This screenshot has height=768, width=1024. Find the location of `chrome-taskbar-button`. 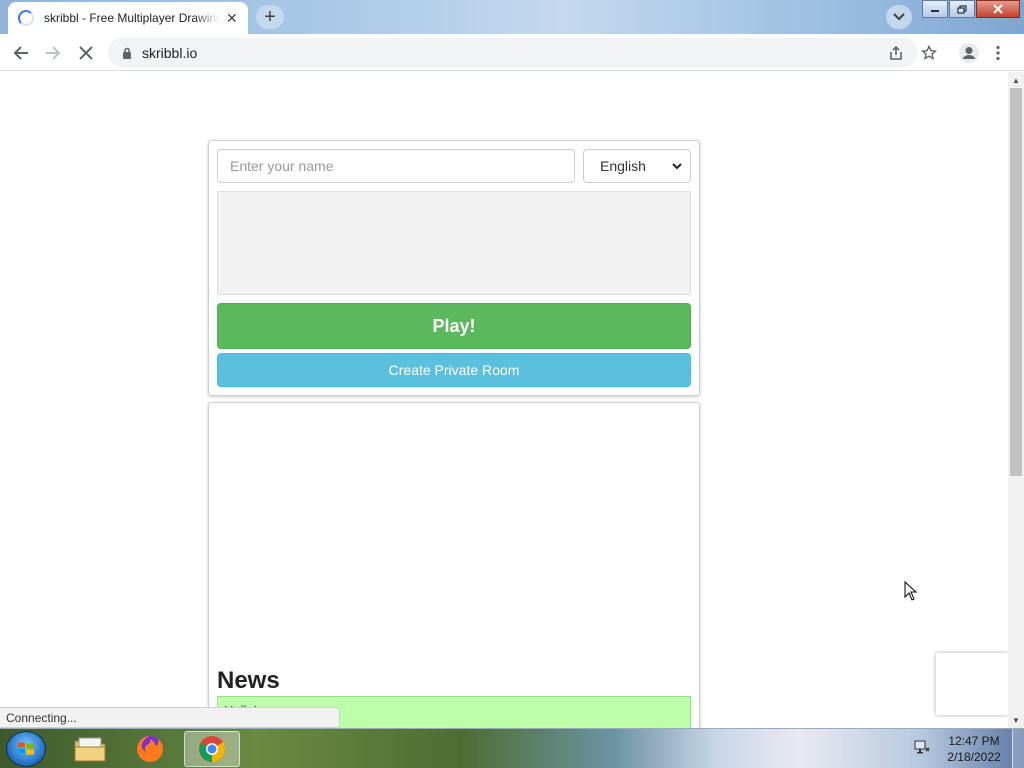

chrome-taskbar-button is located at coordinates (212, 749).